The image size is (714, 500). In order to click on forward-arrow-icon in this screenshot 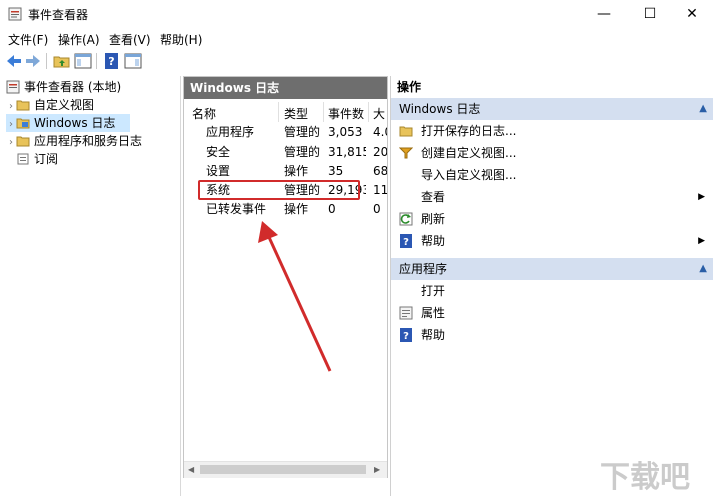, I will do `click(33, 61)`.